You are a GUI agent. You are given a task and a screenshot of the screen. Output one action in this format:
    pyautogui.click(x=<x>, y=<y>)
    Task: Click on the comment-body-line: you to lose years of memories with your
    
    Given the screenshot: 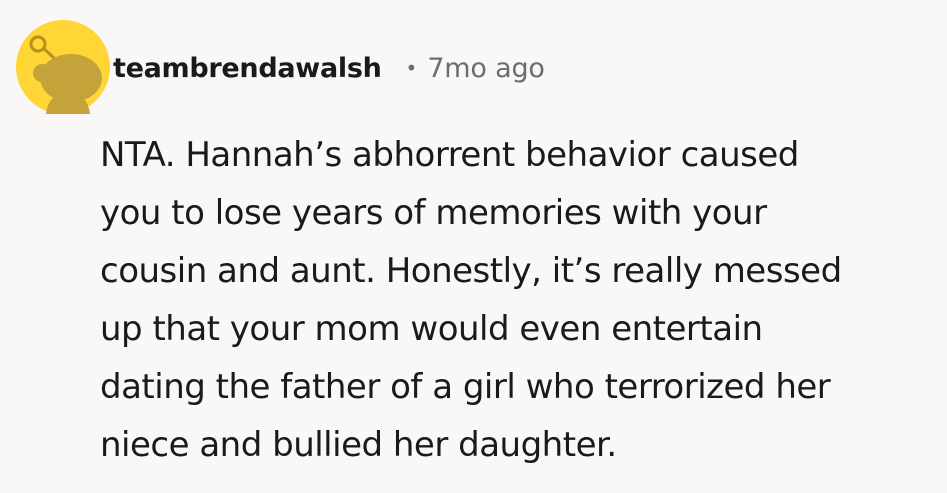 What is the action you would take?
    pyautogui.click(x=433, y=213)
    